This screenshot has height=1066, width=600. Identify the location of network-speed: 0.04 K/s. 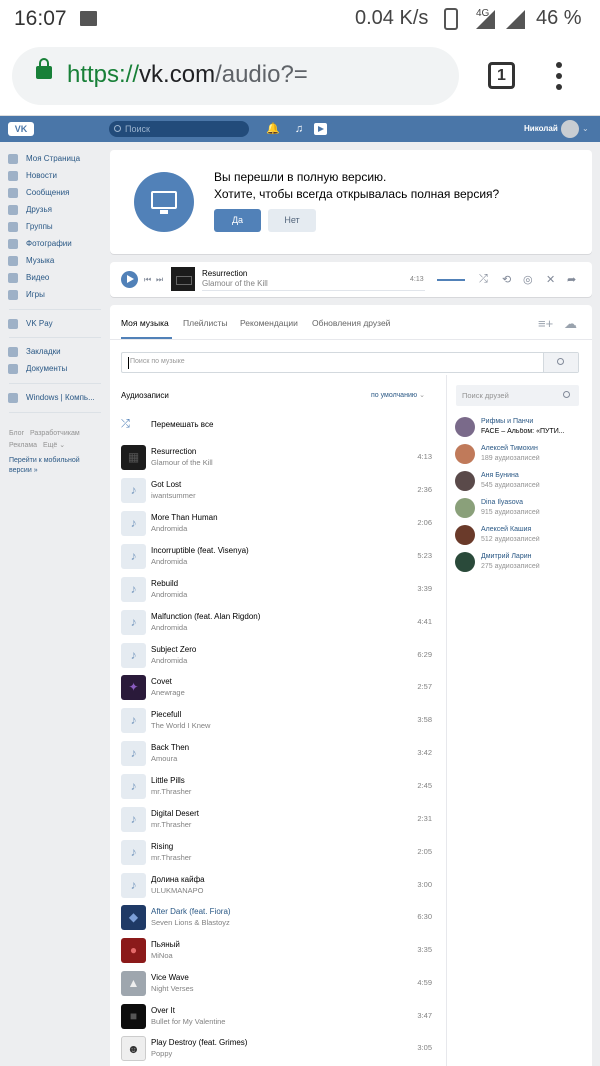
(392, 18).